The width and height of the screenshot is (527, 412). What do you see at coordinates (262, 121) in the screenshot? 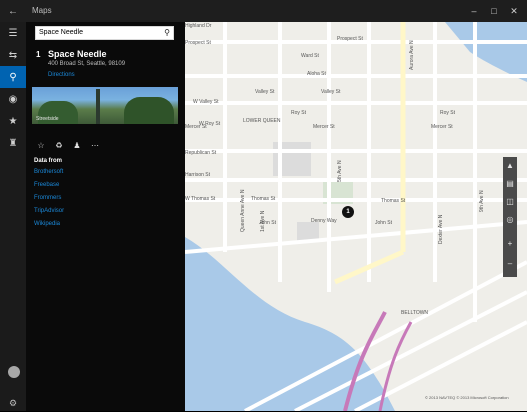
I see `neighborhood-label: LOWER QUEEN` at bounding box center [262, 121].